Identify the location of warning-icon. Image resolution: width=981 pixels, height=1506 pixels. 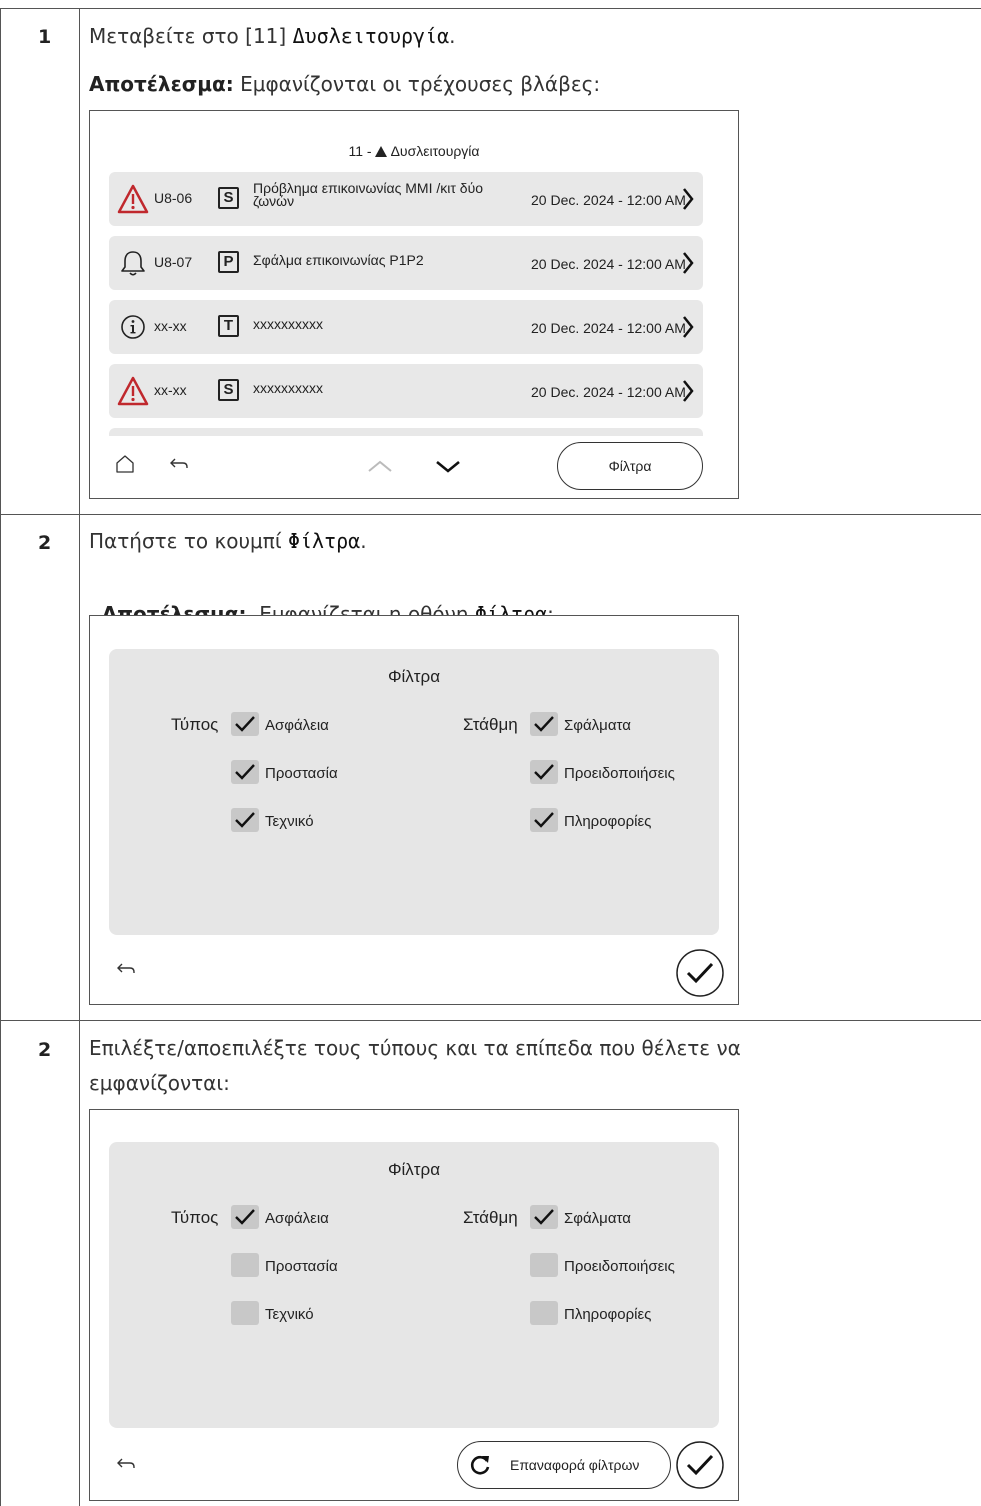
(381, 151).